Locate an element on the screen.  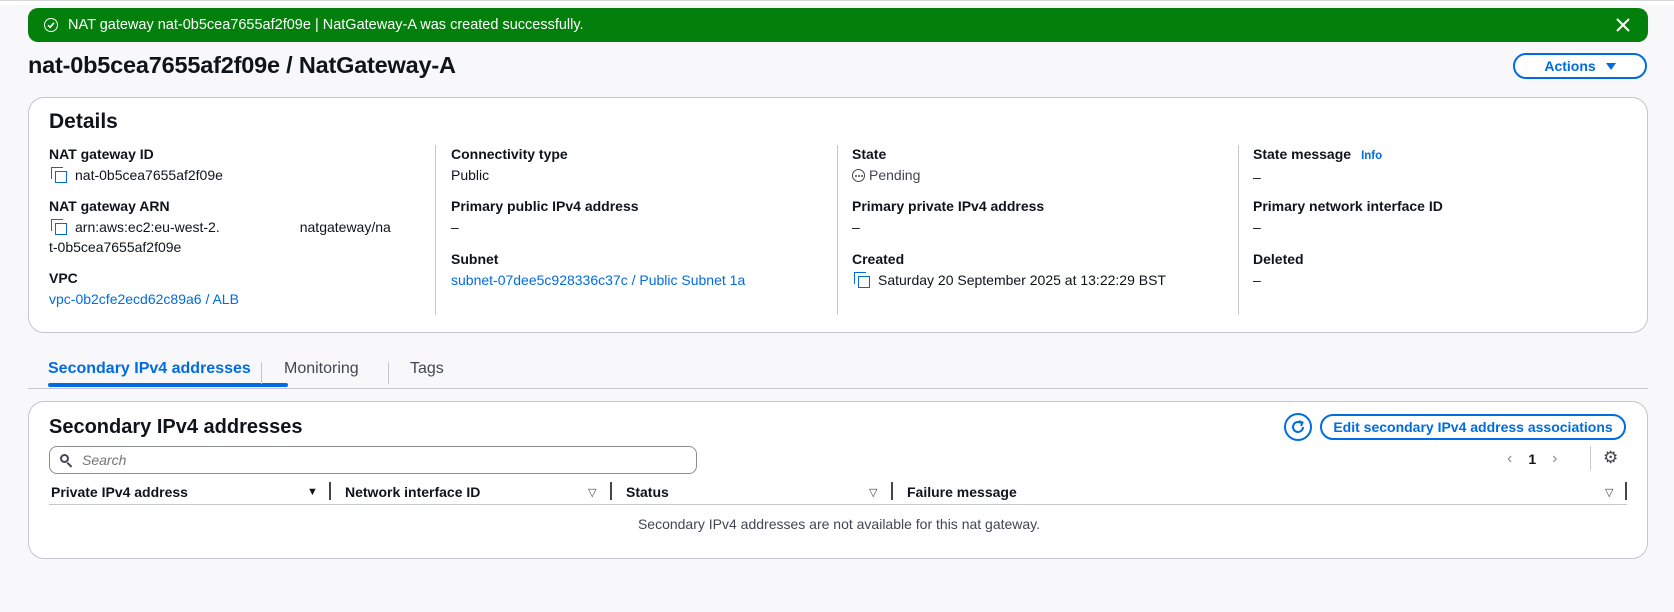
column-header-failure-message: Failure message is located at coordinates (962, 492).